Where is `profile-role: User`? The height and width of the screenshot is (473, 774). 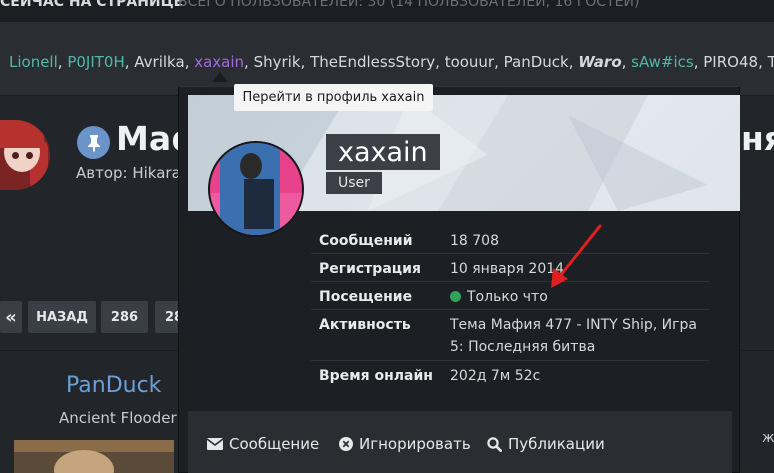 profile-role: User is located at coordinates (354, 183).